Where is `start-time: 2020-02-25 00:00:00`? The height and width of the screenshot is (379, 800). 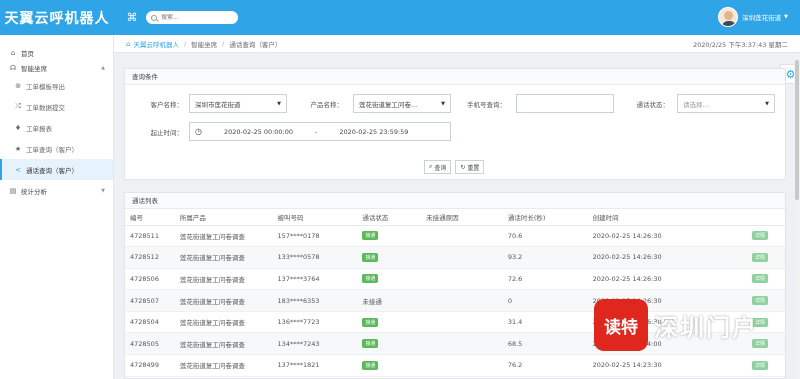 start-time: 2020-02-25 00:00:00 is located at coordinates (258, 131).